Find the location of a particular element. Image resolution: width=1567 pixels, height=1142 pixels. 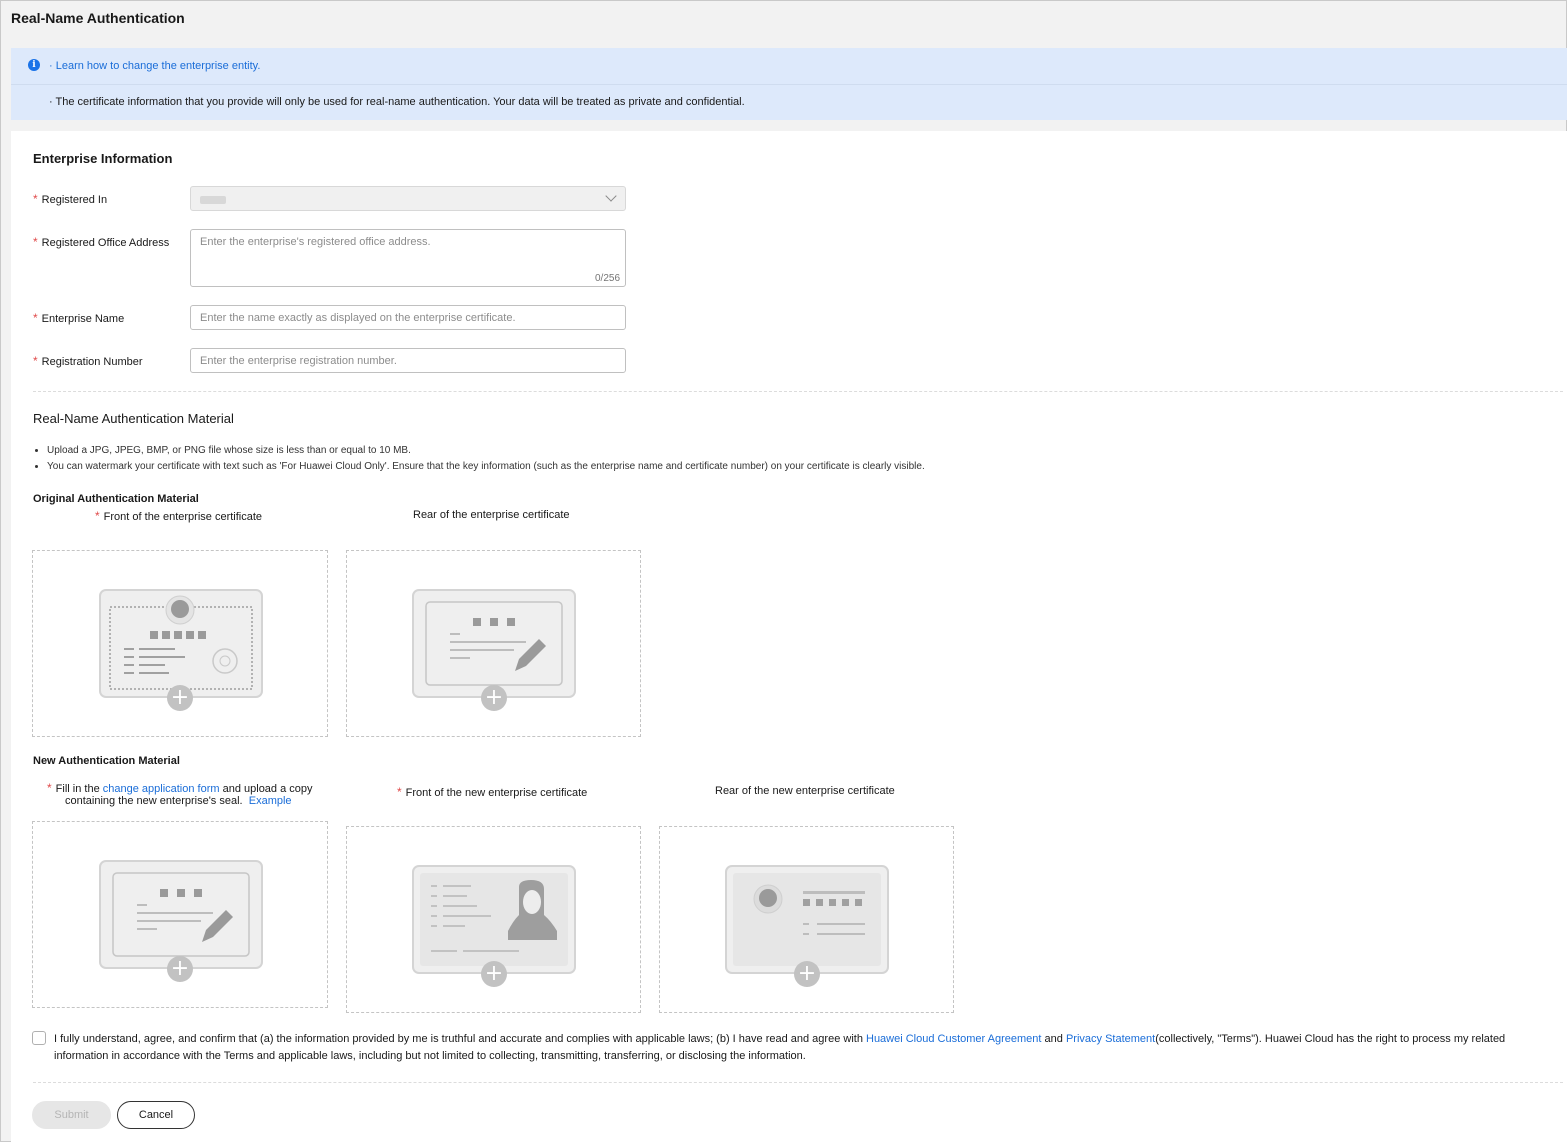

footer-divider is located at coordinates (798, 1082).